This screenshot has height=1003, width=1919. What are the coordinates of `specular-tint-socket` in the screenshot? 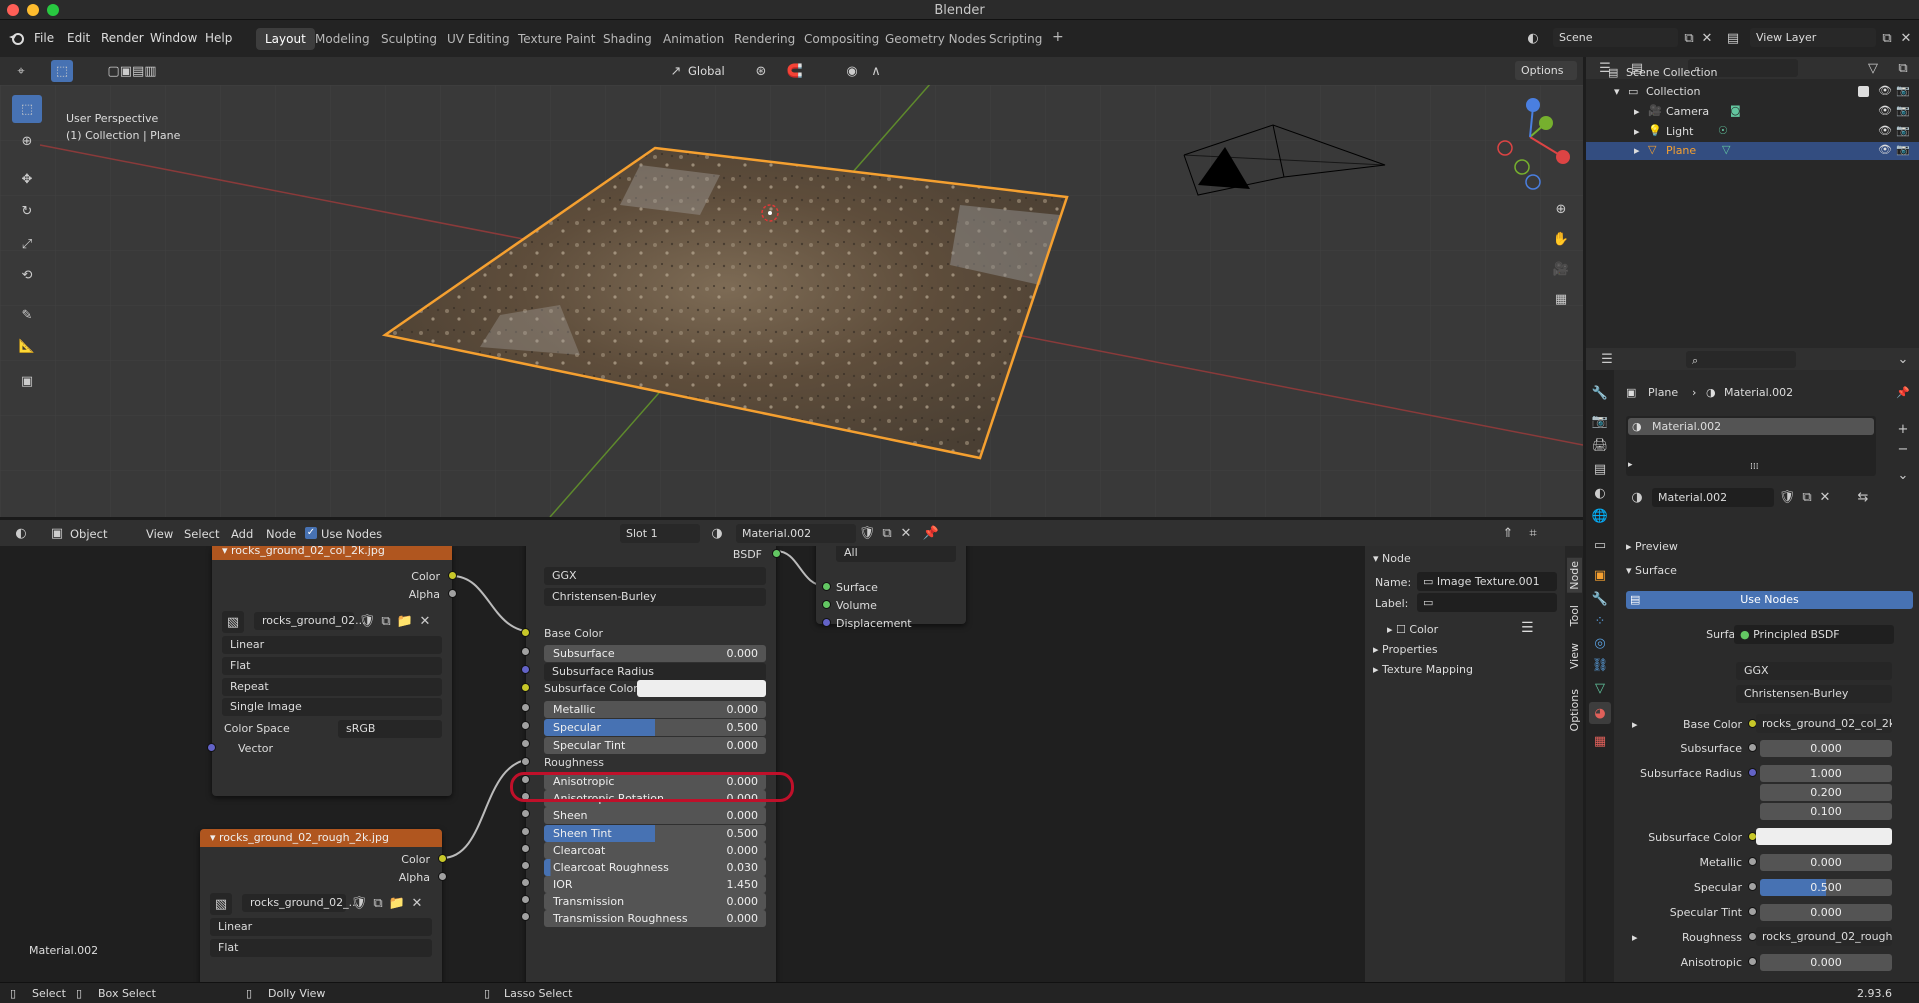 It's located at (1752, 911).